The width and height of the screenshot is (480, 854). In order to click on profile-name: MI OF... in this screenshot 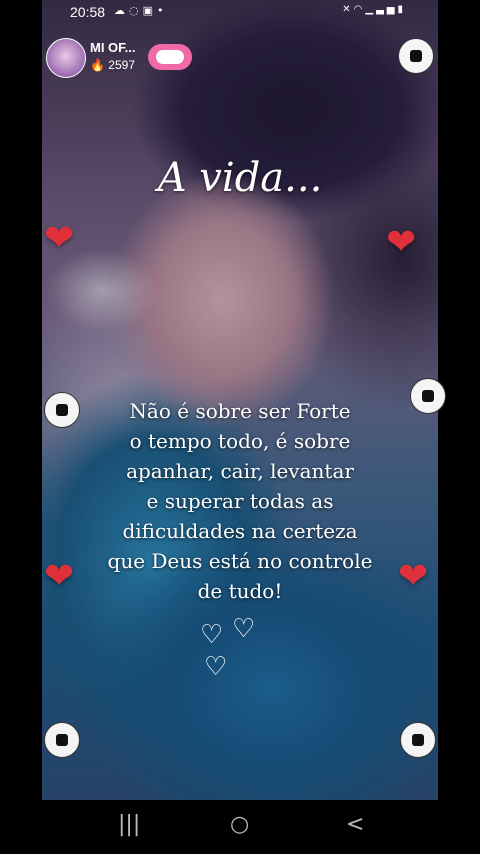, I will do `click(113, 47)`.